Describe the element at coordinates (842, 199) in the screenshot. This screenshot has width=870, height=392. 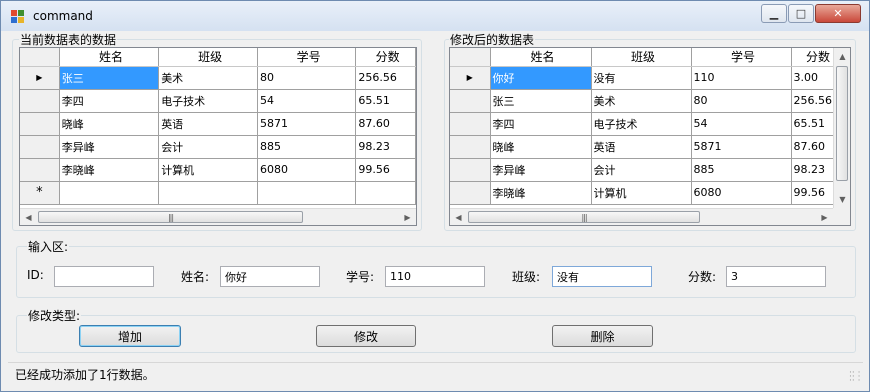
I see `scroll-down-icon: ▼` at that location.